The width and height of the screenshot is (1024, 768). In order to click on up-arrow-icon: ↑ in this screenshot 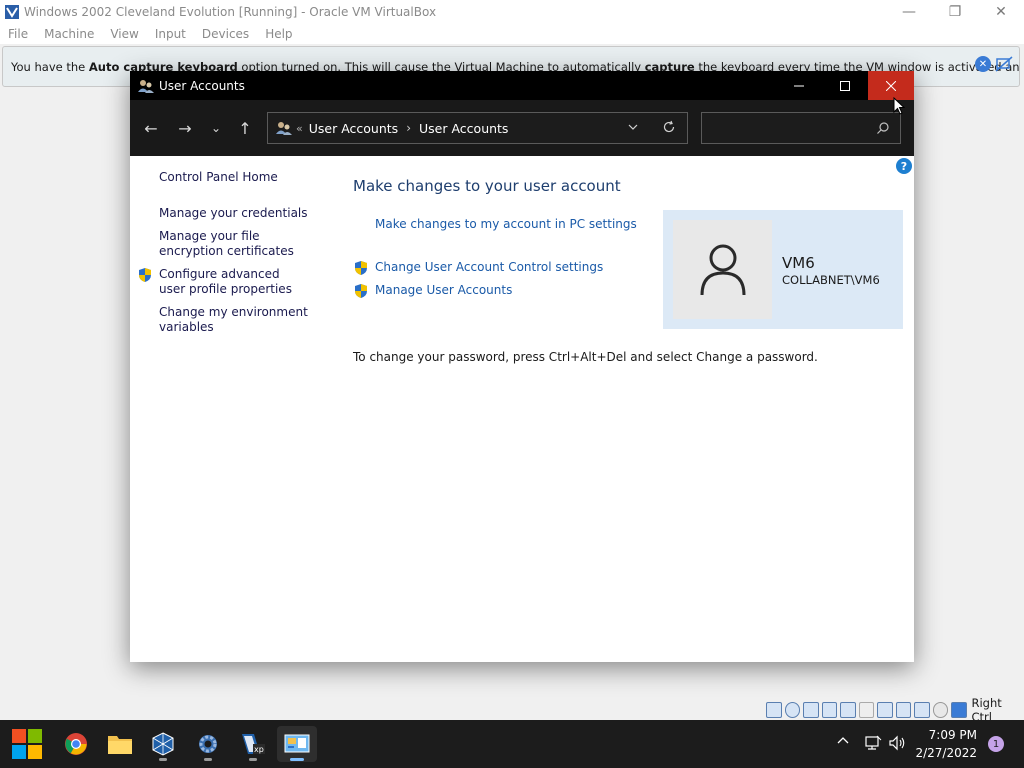, I will do `click(245, 128)`.